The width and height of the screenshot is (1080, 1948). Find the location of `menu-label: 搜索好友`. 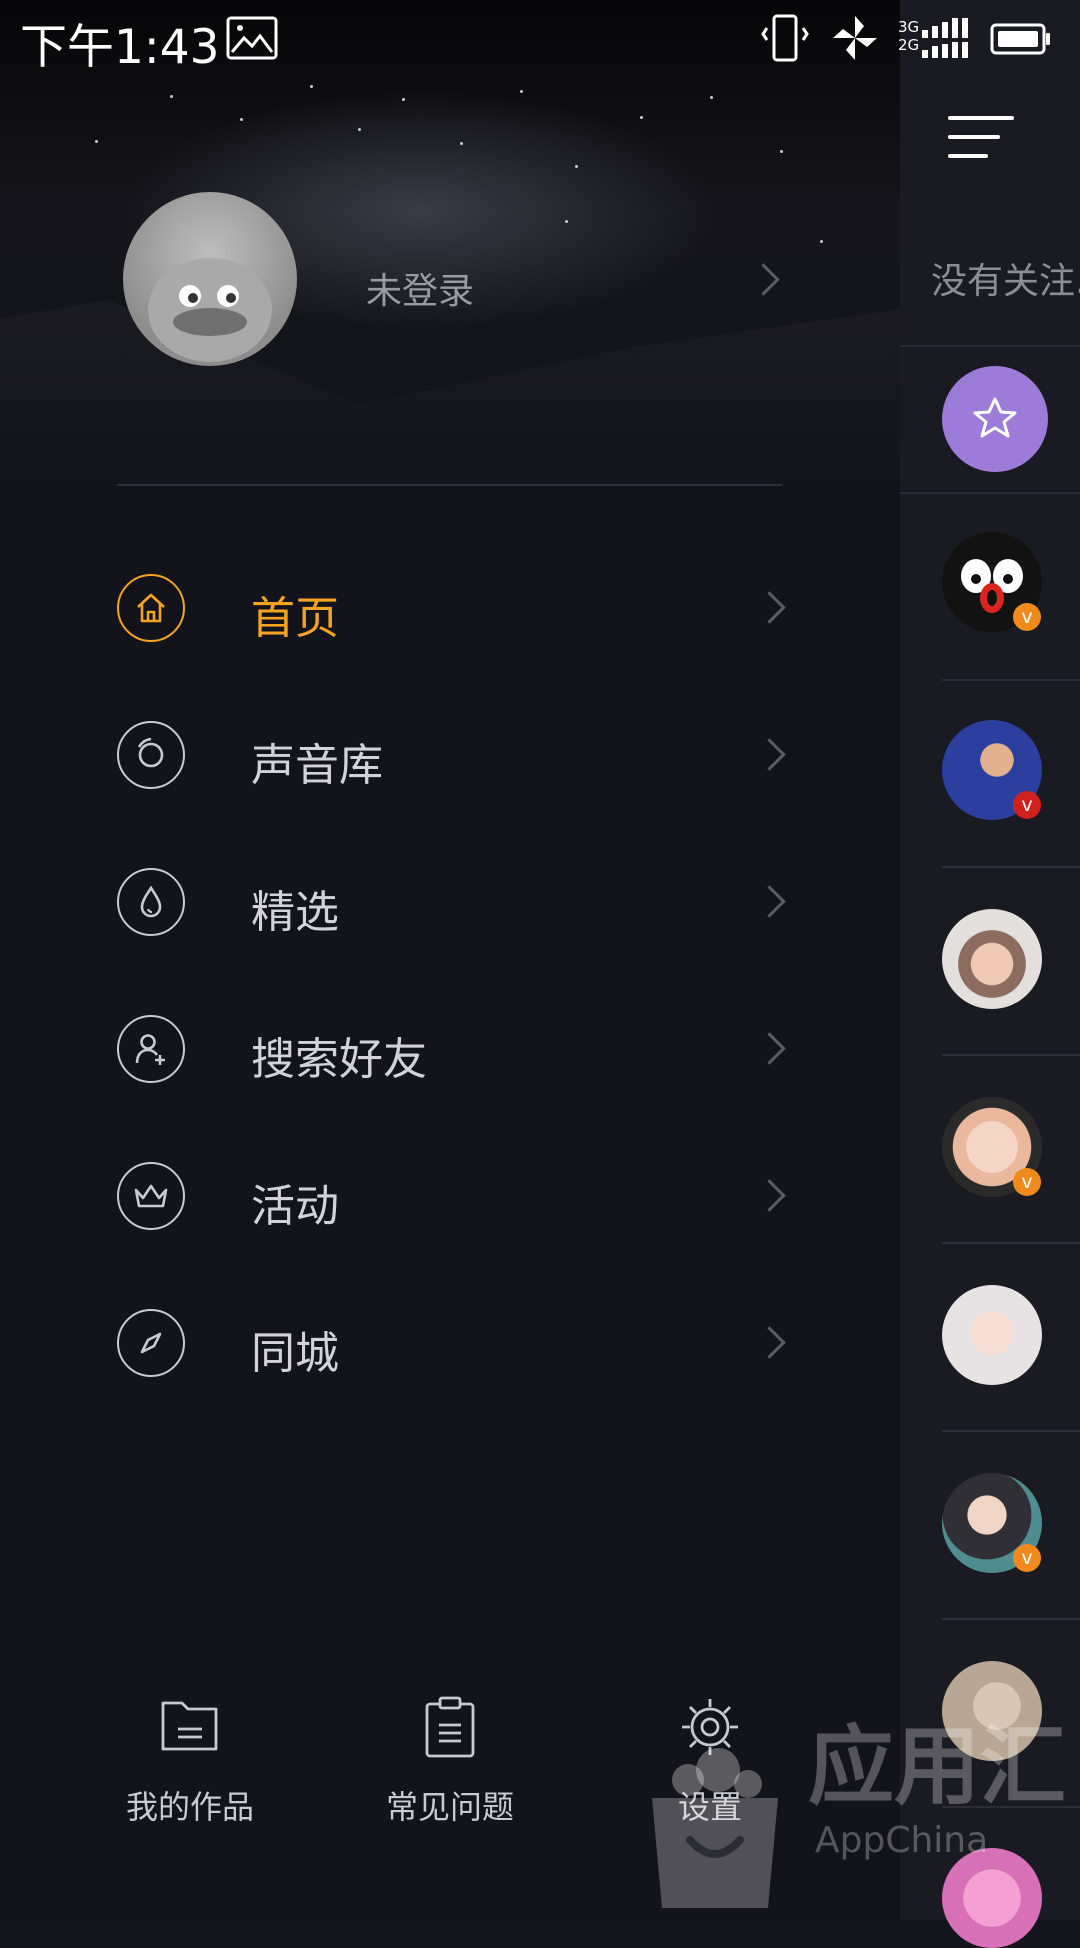

menu-label: 搜索好友 is located at coordinates (339, 1059).